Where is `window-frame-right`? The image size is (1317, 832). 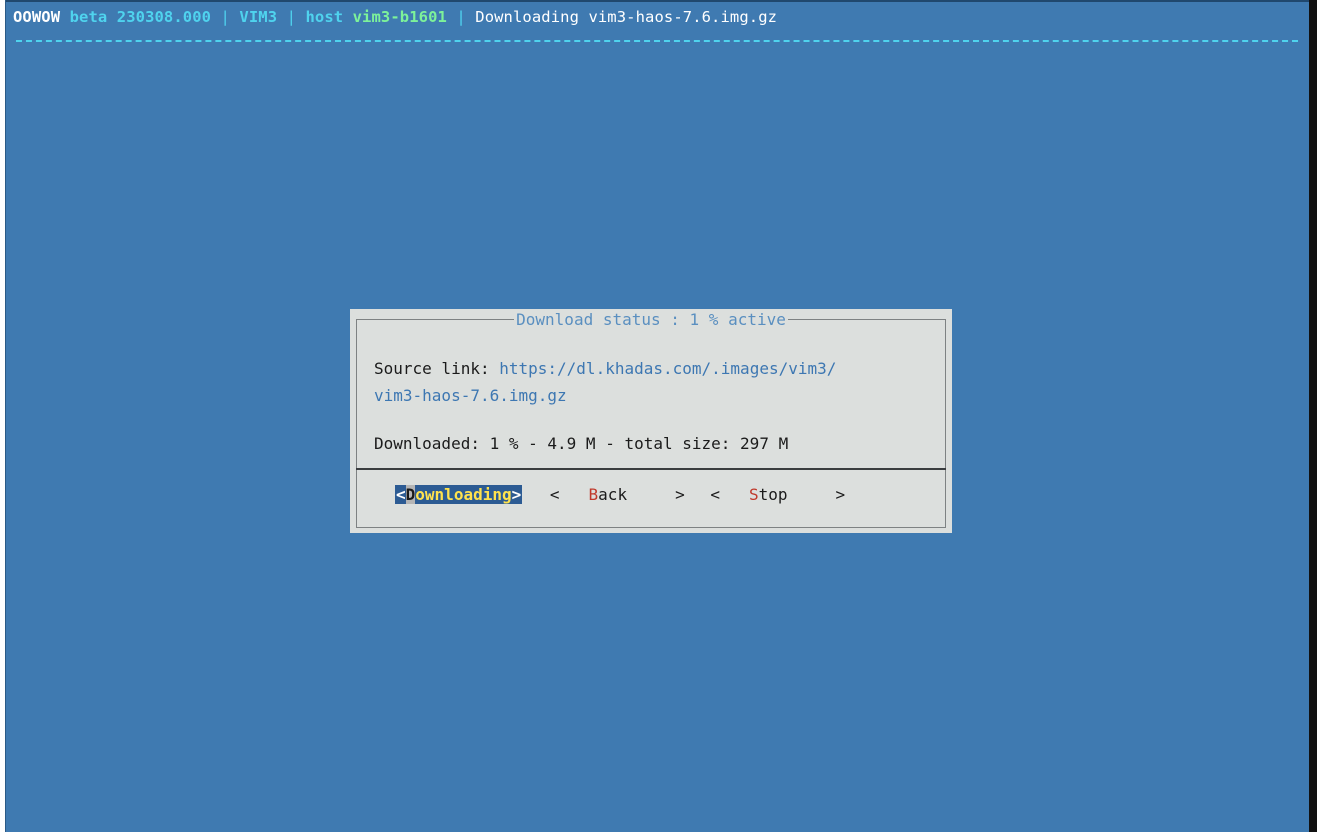 window-frame-right is located at coordinates (1313, 416).